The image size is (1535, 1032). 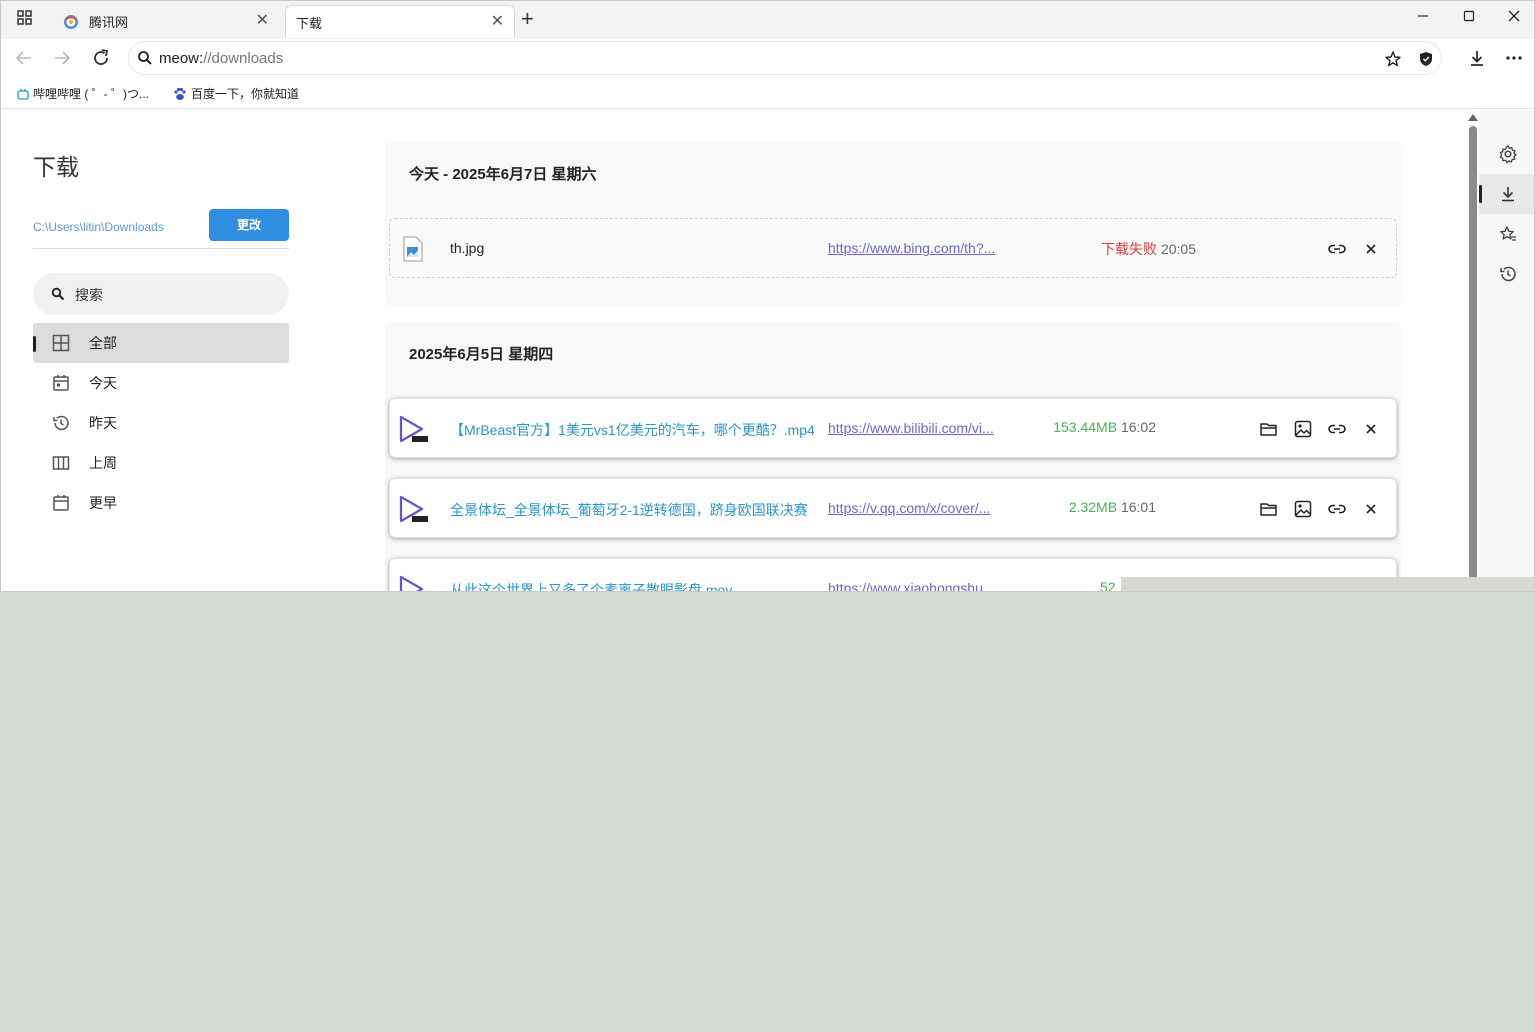 What do you see at coordinates (1473, 358) in the screenshot?
I see `scroll-thumb` at bounding box center [1473, 358].